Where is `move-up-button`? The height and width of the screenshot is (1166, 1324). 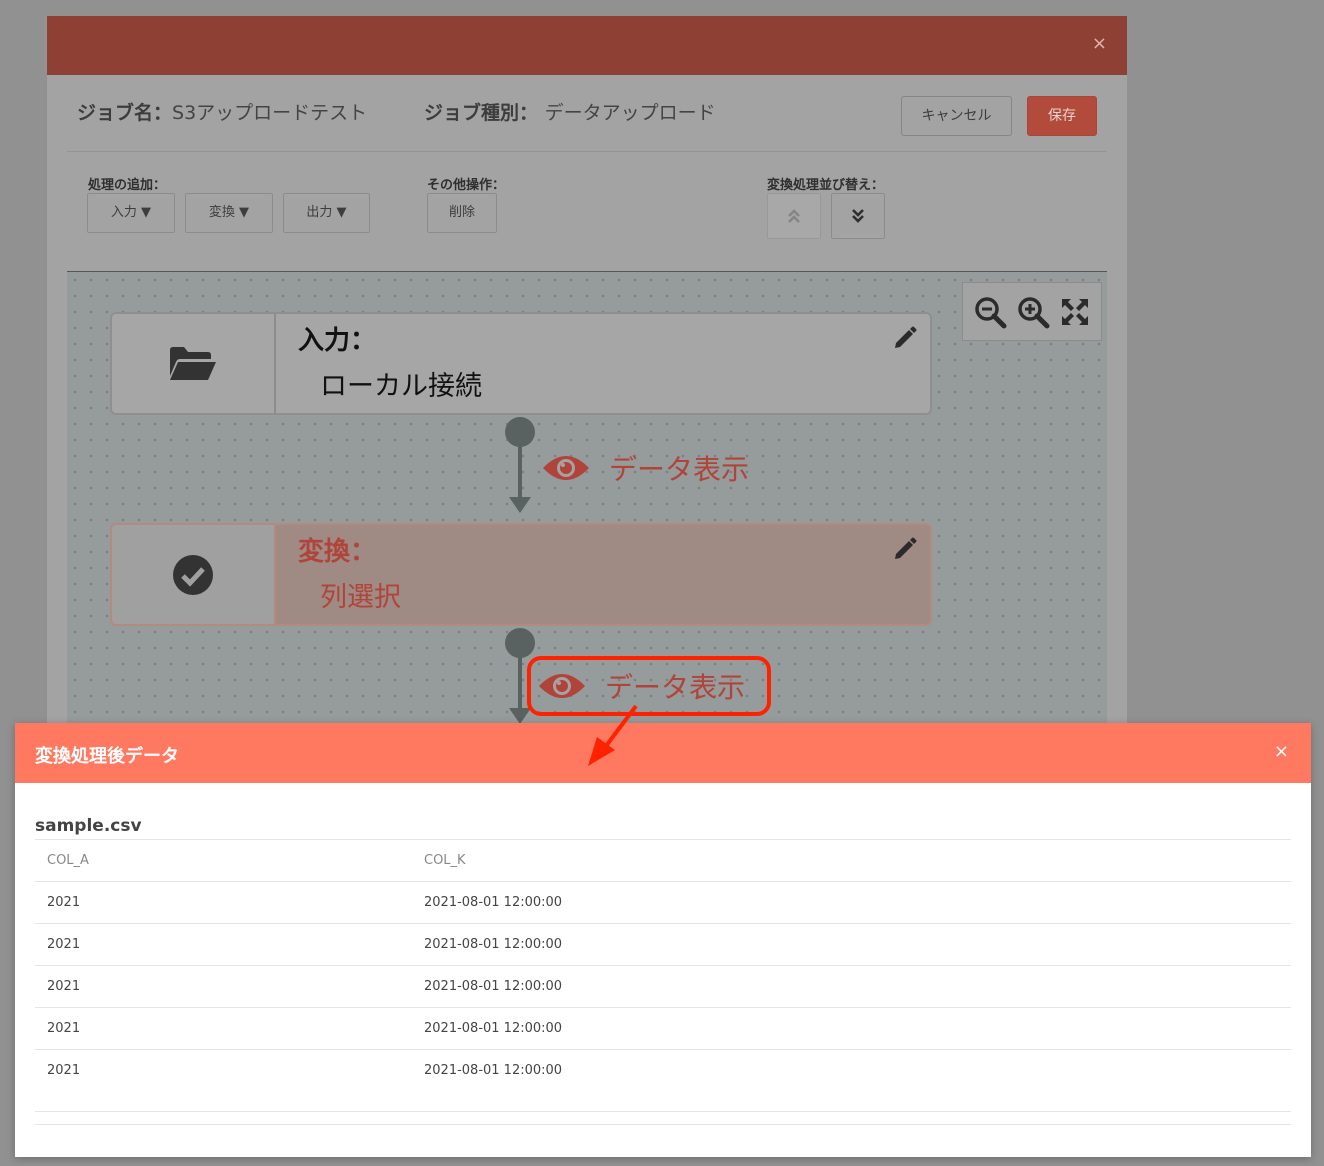 move-up-button is located at coordinates (794, 216).